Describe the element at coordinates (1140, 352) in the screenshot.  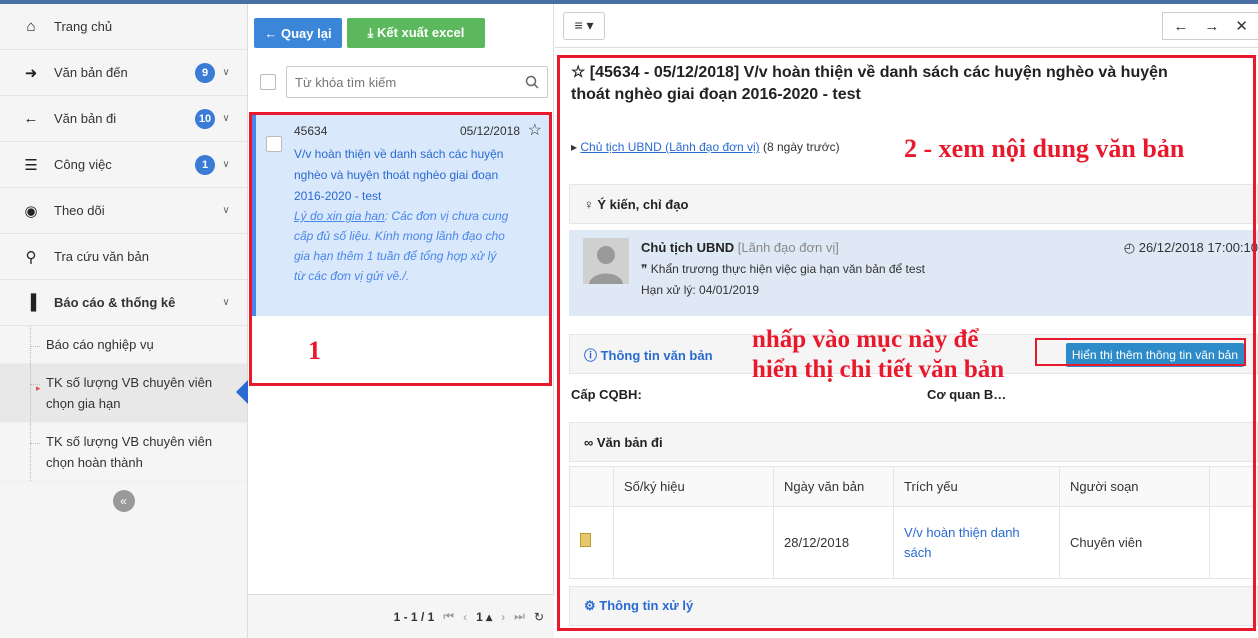
I see `annotation-box-button` at that location.